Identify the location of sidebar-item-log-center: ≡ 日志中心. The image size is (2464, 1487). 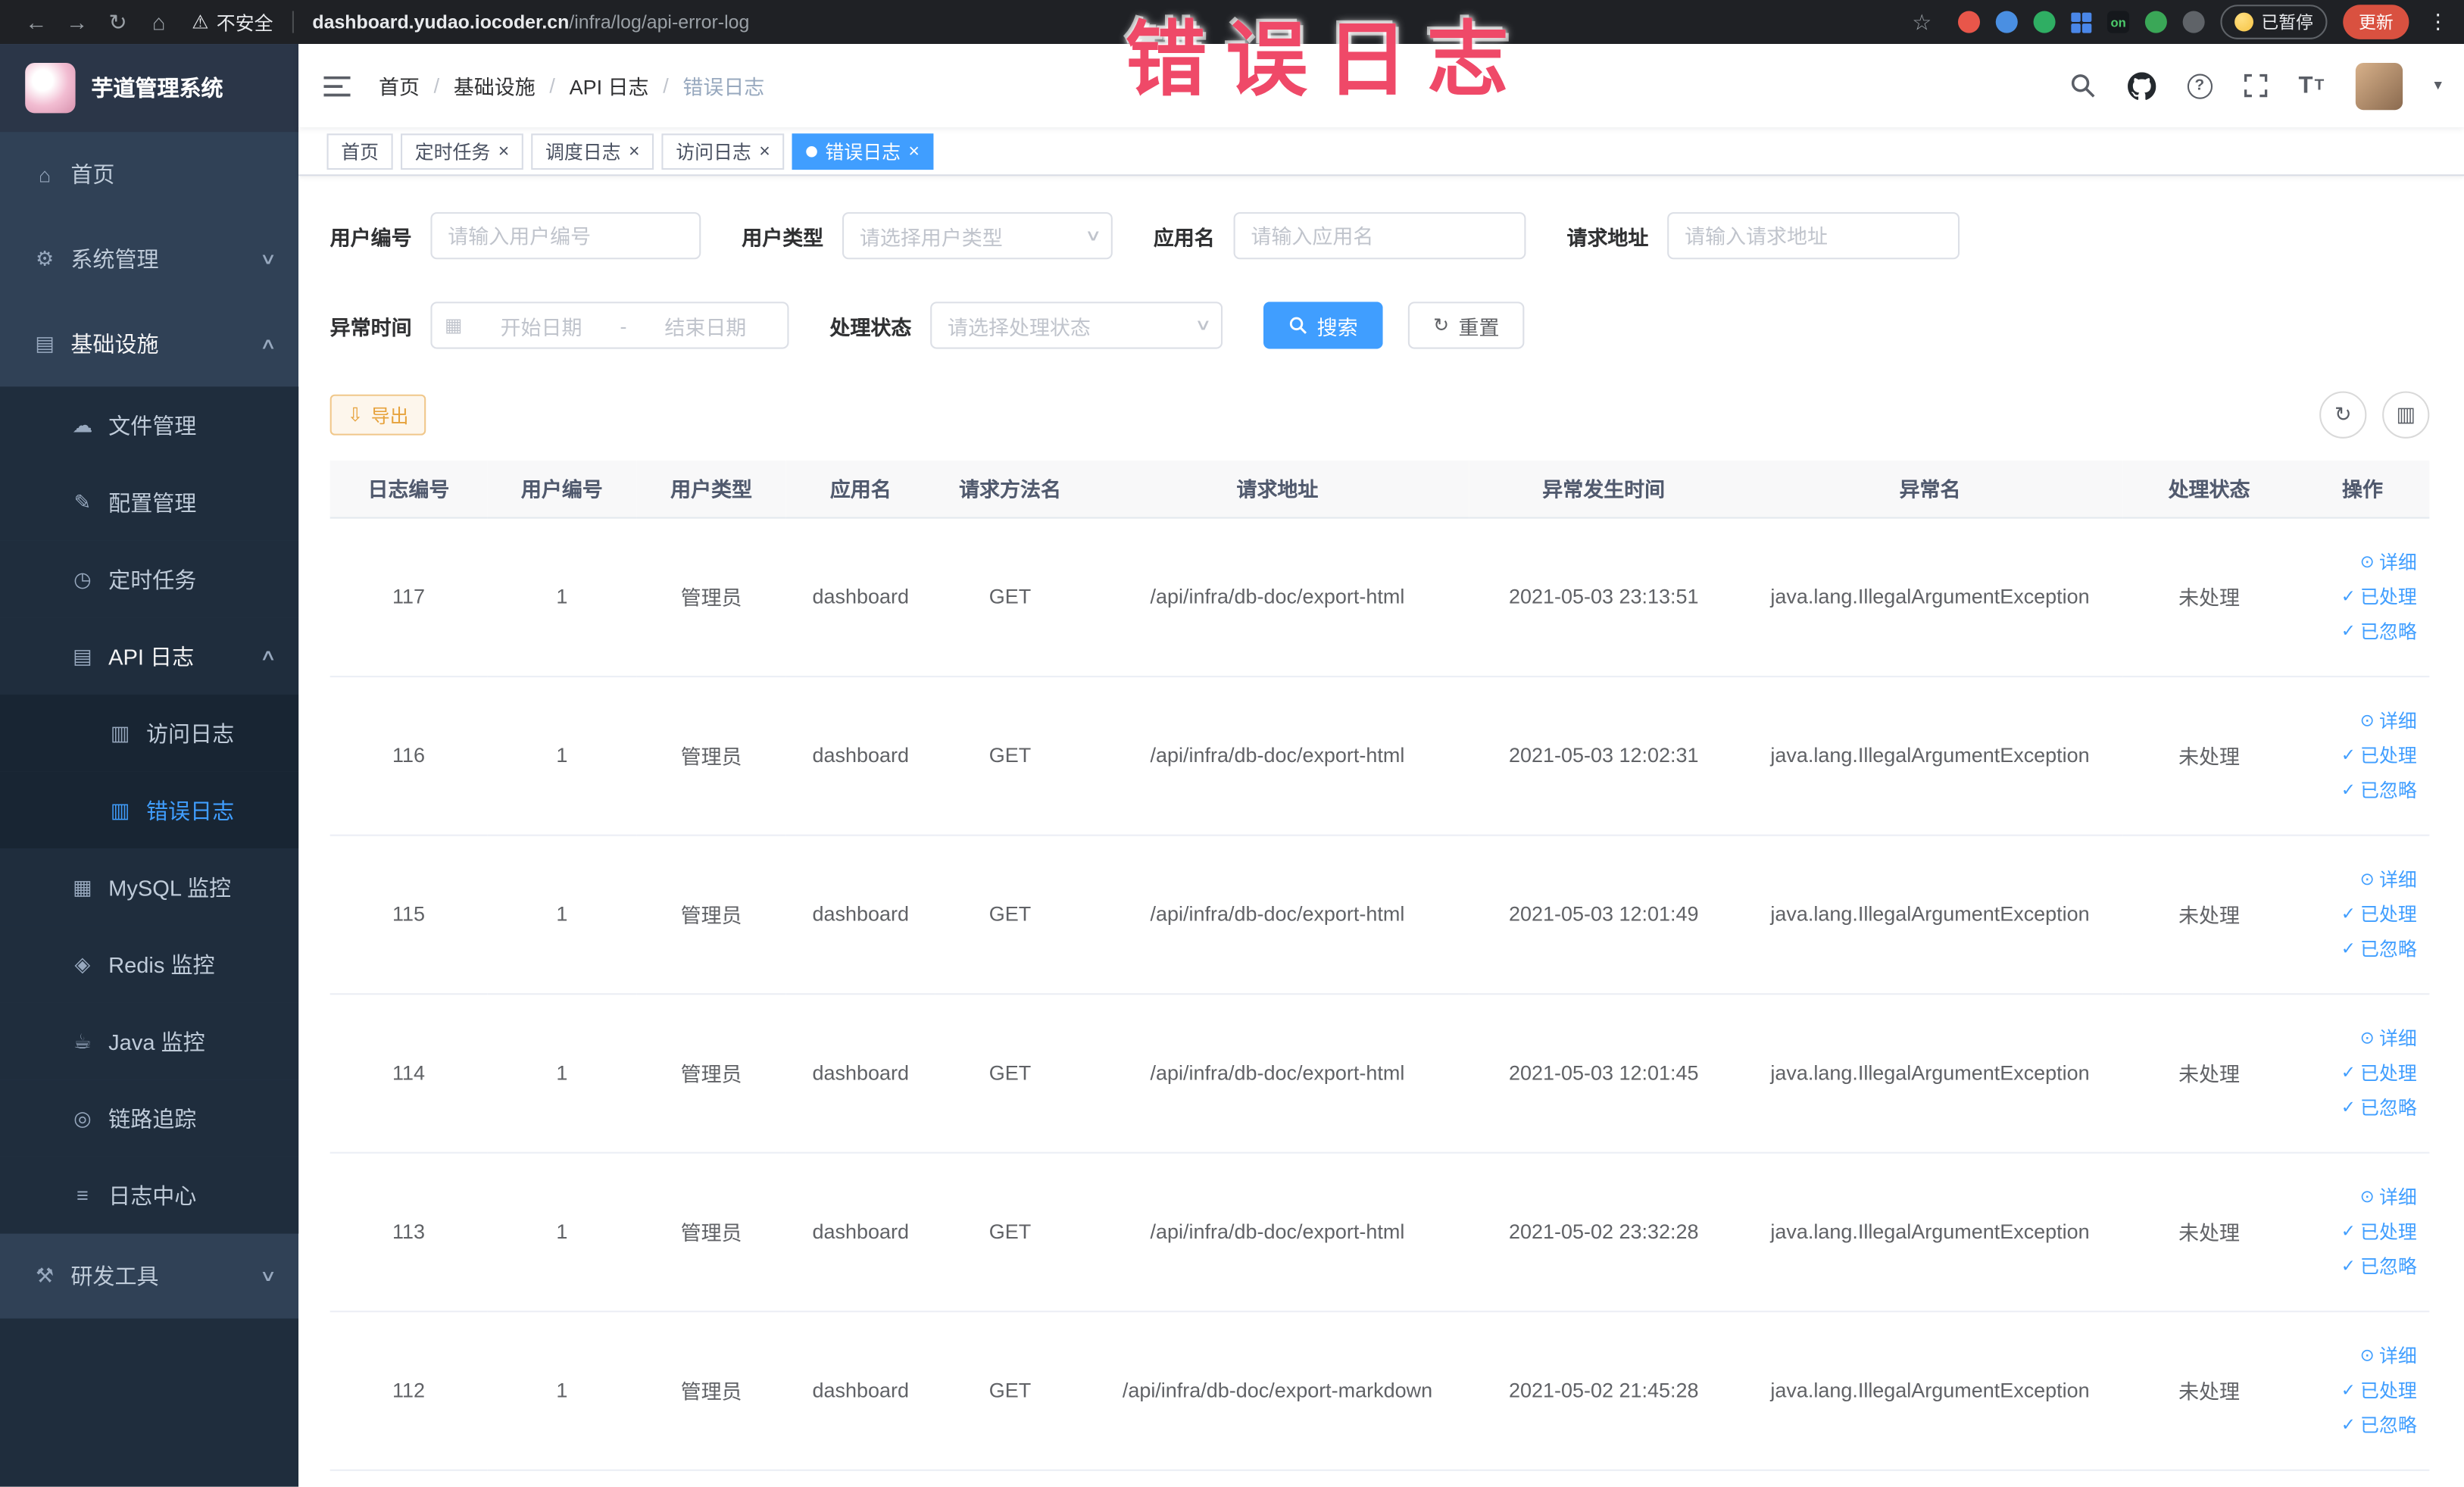
(149, 1195).